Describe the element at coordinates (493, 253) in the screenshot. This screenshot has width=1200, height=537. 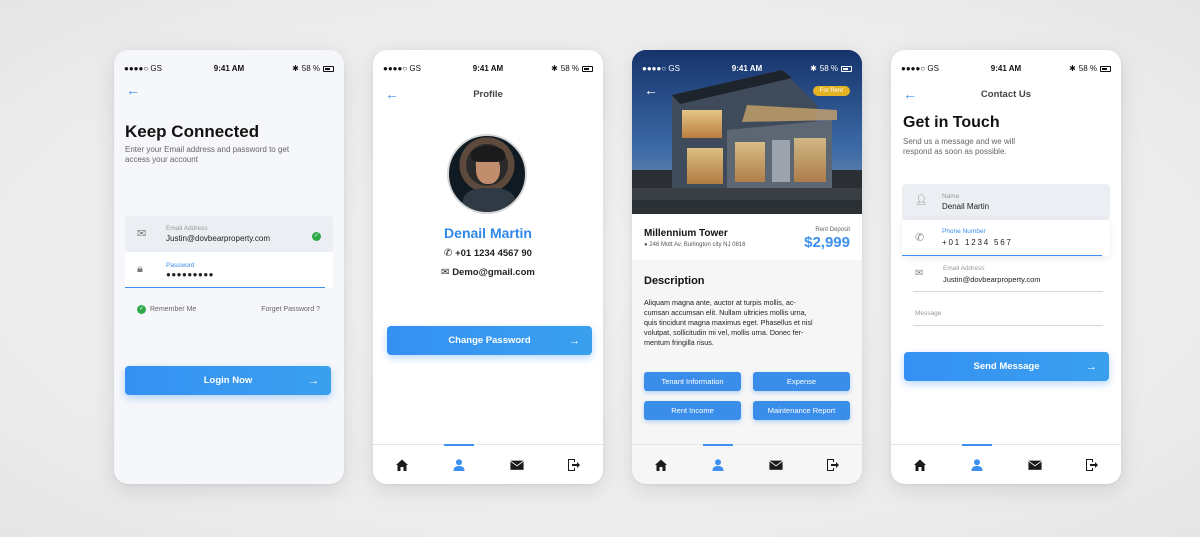
I see `phone-value: +01 1234 4567 90` at that location.